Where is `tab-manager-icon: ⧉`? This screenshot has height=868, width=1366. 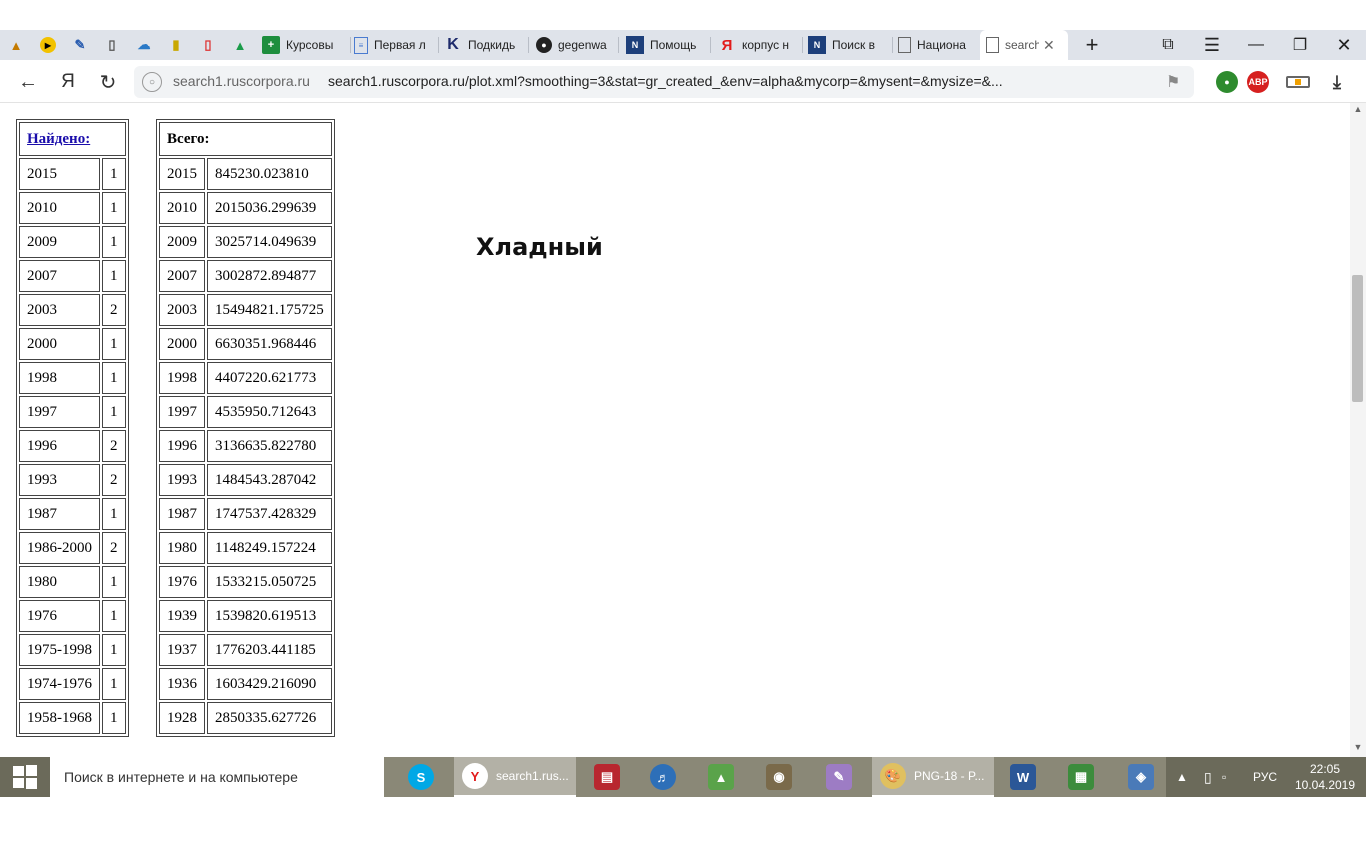 tab-manager-icon: ⧉ is located at coordinates (1168, 45).